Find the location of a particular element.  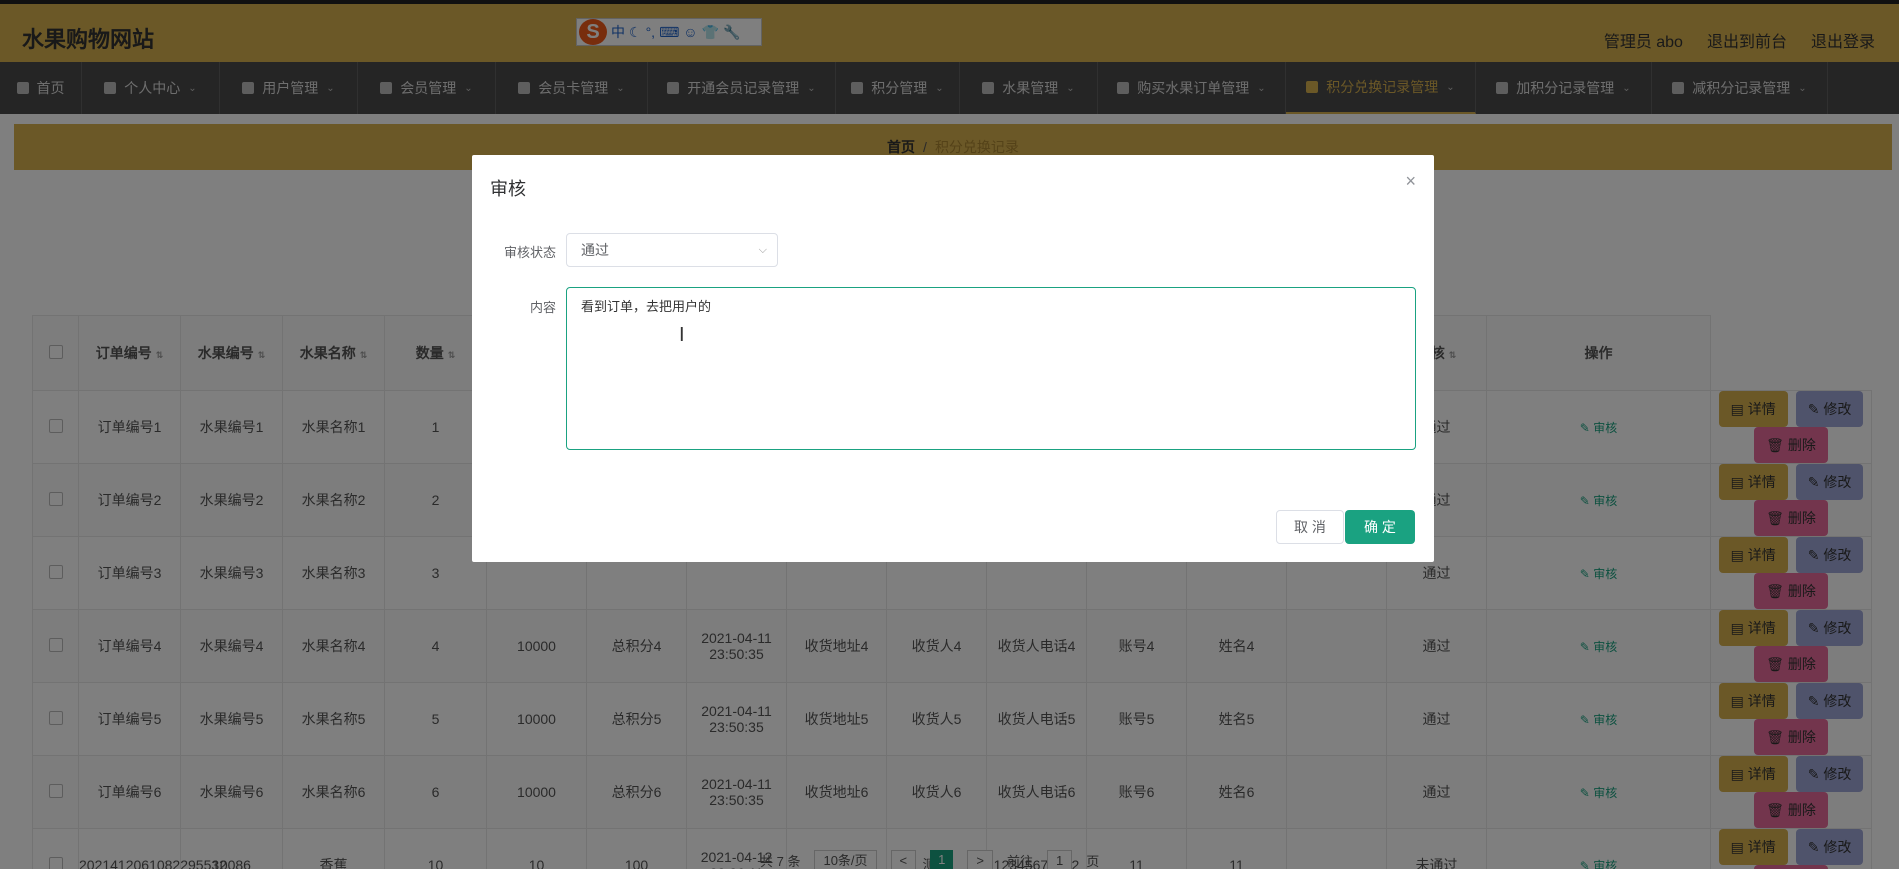

chevron-down-icon: ⌵ is located at coordinates (762, 250).